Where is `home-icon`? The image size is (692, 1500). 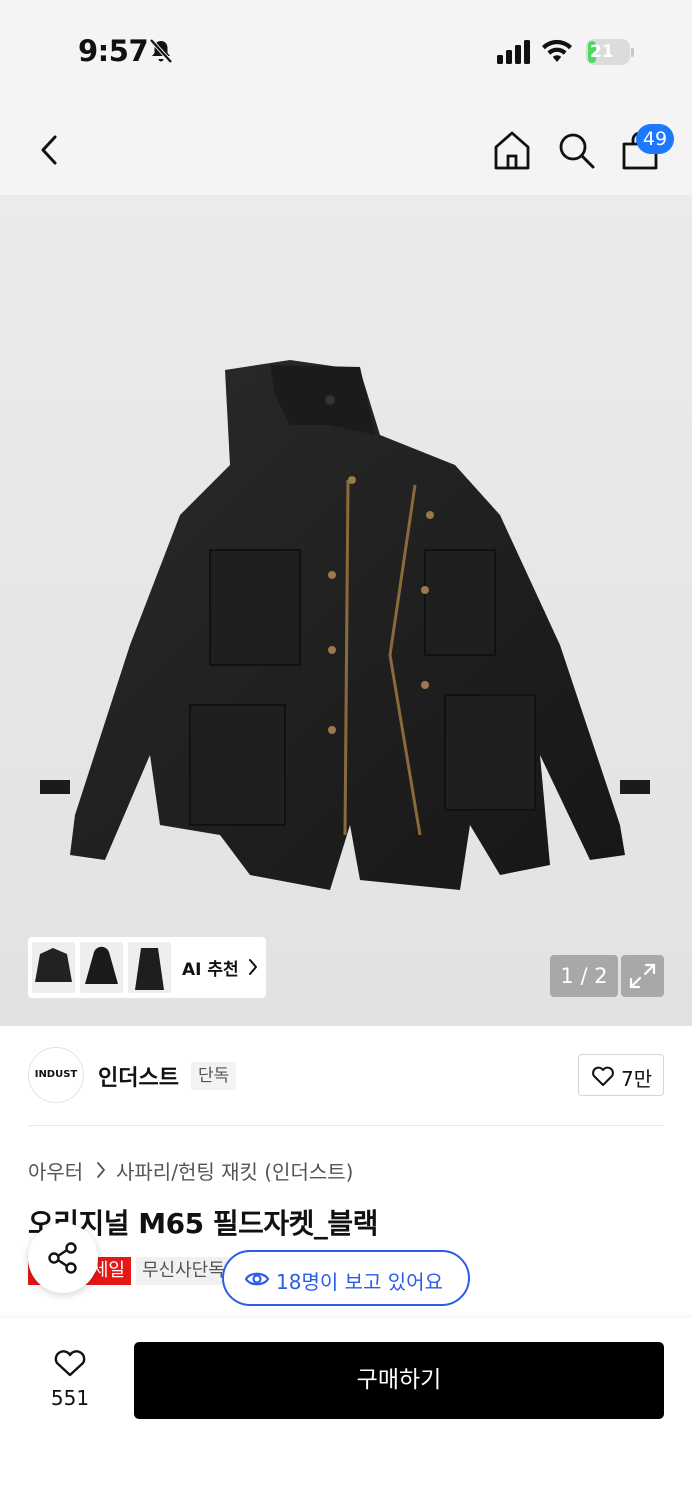 home-icon is located at coordinates (512, 150).